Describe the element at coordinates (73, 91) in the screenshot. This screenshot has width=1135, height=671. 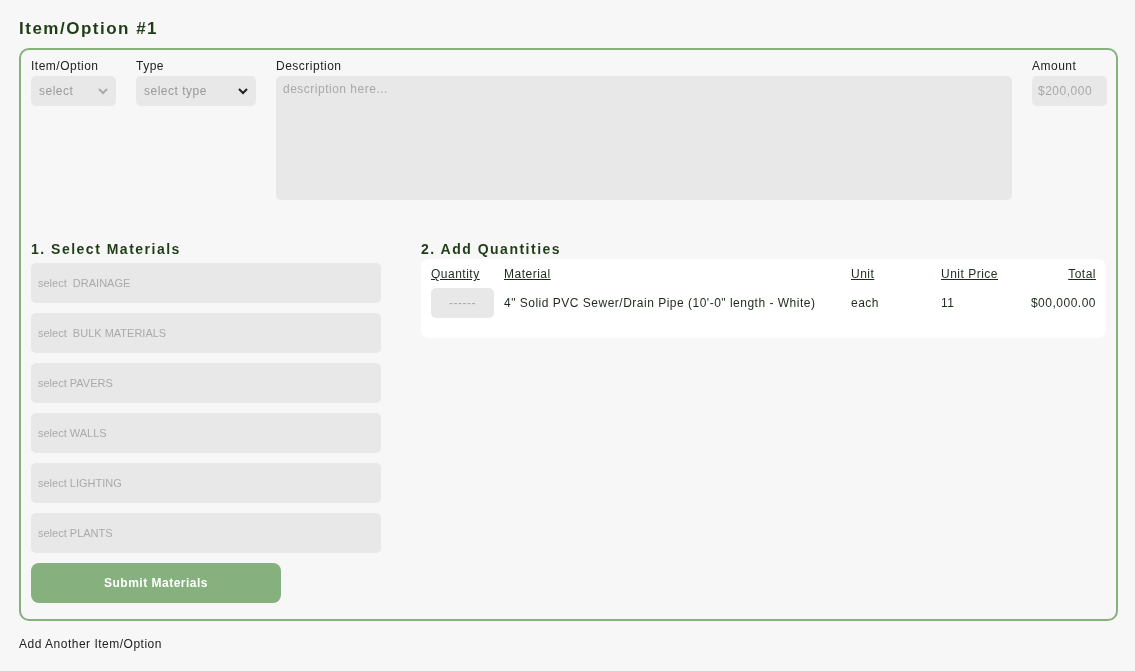
I see `item-option-select: select` at that location.